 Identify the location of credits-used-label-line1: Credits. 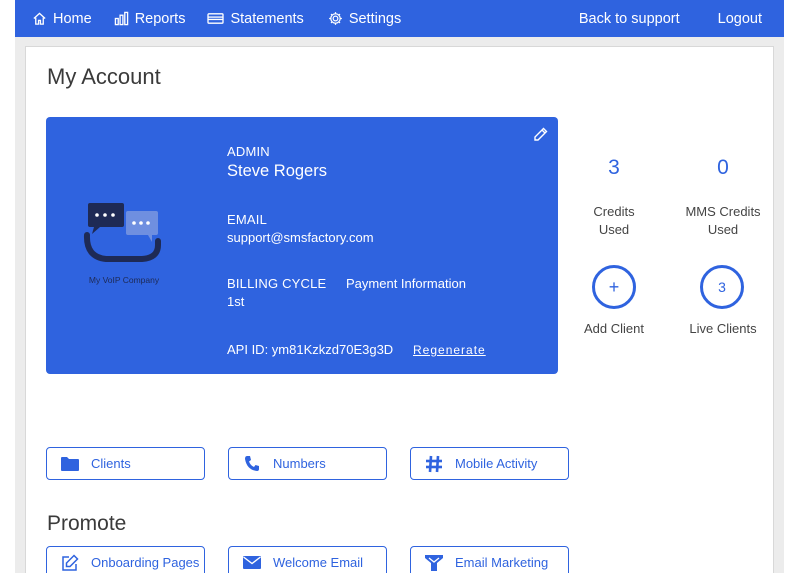
(614, 211).